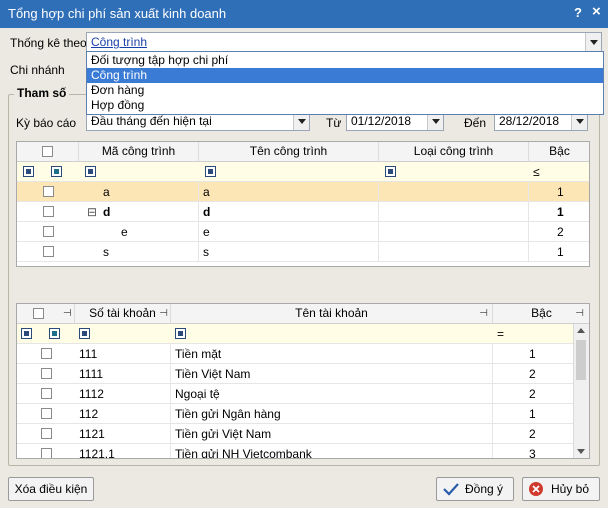  What do you see at coordinates (151, 121) in the screenshot?
I see `ky-bao-cao-value: Đầu tháng đến hiện tại` at bounding box center [151, 121].